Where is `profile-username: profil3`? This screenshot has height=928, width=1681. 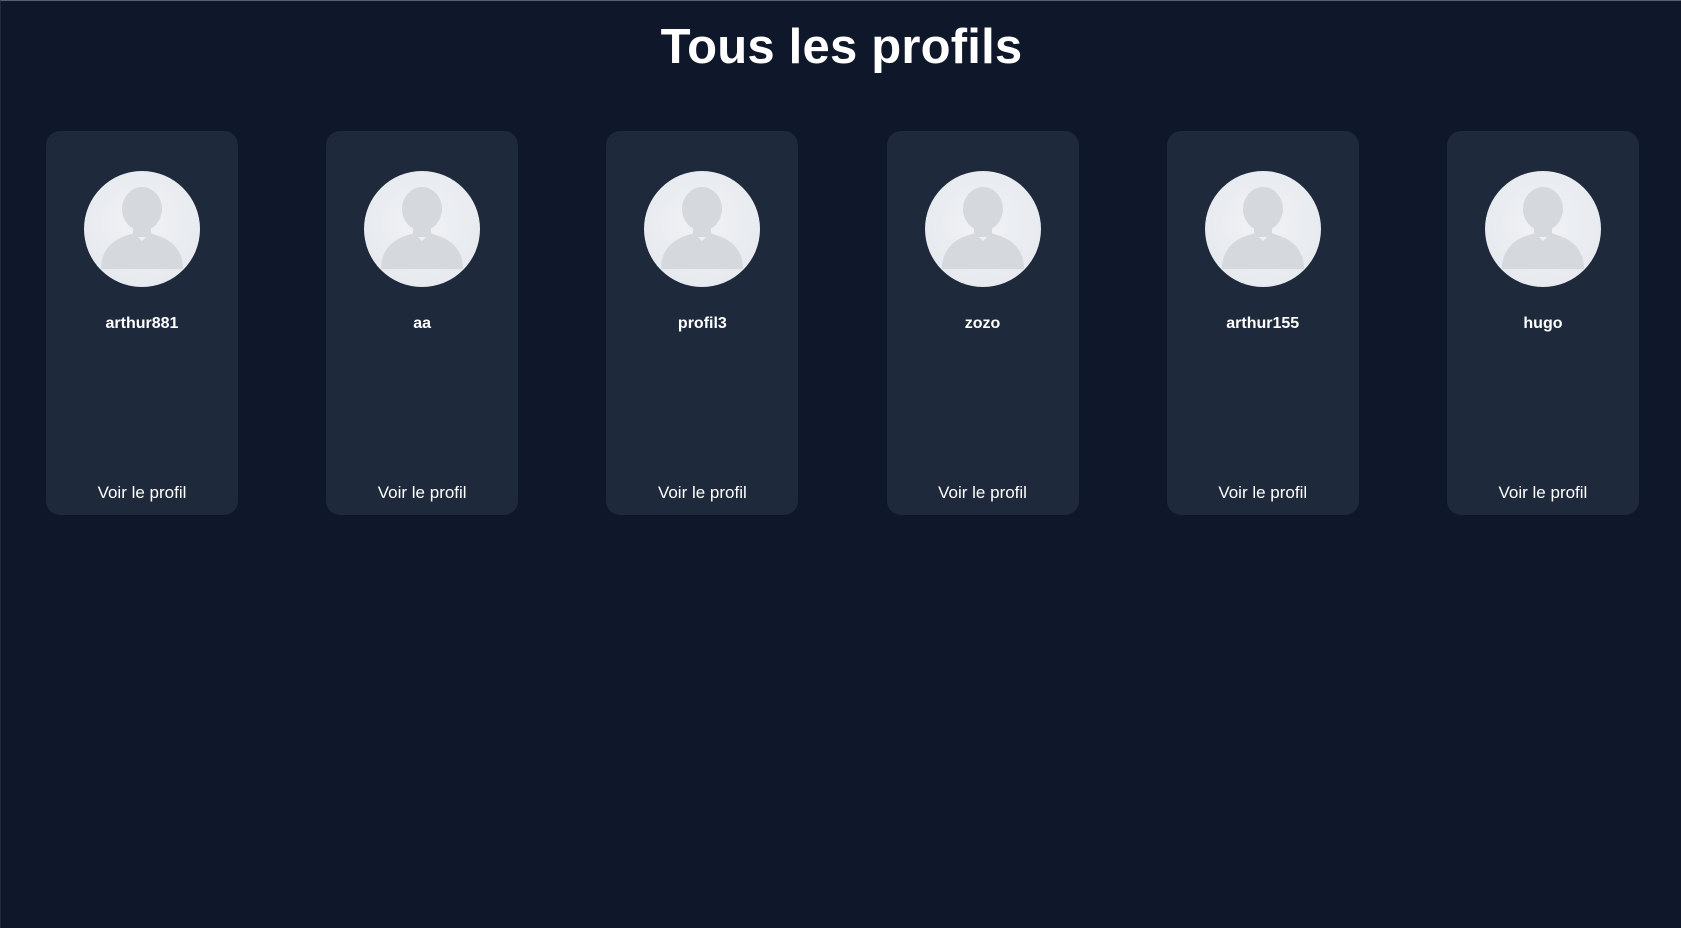 profile-username: profil3 is located at coordinates (702, 323).